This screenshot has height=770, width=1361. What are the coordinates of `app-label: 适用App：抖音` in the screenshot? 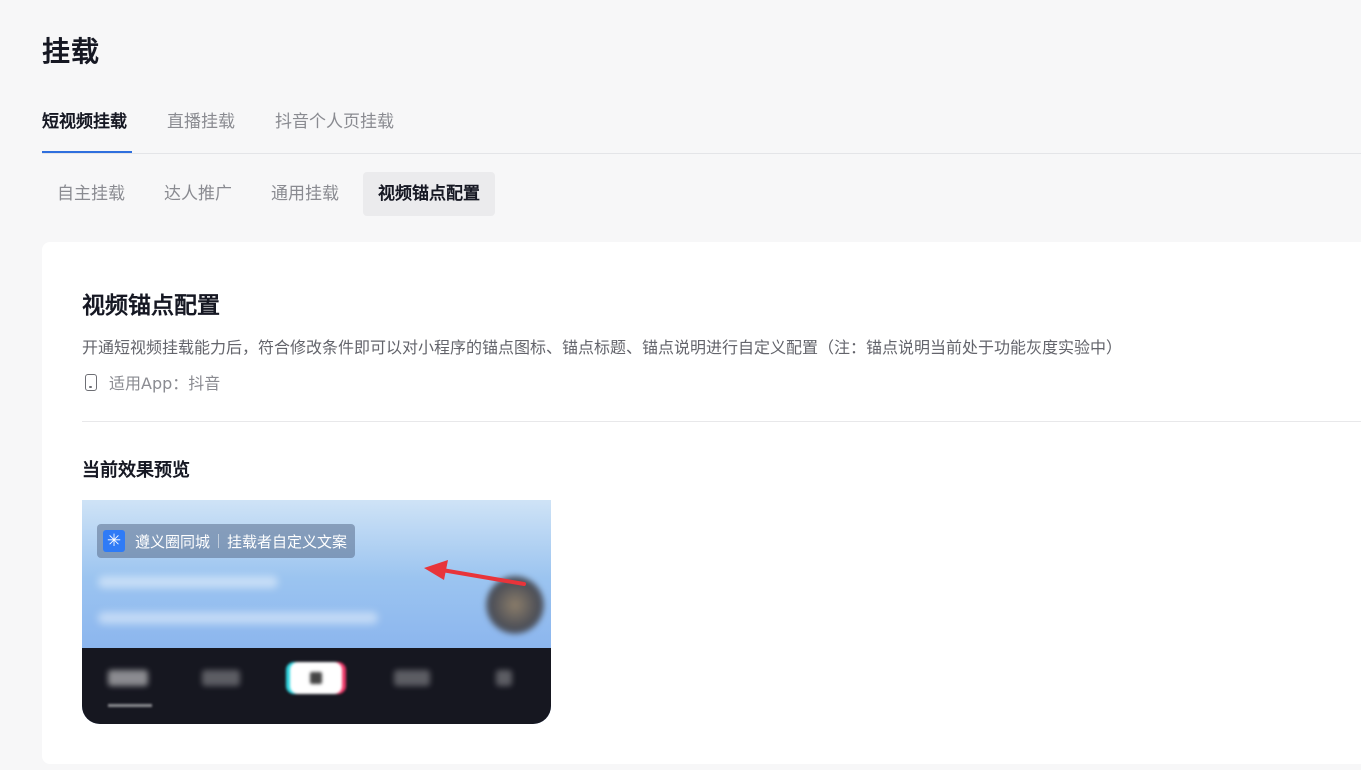 It's located at (165, 383).